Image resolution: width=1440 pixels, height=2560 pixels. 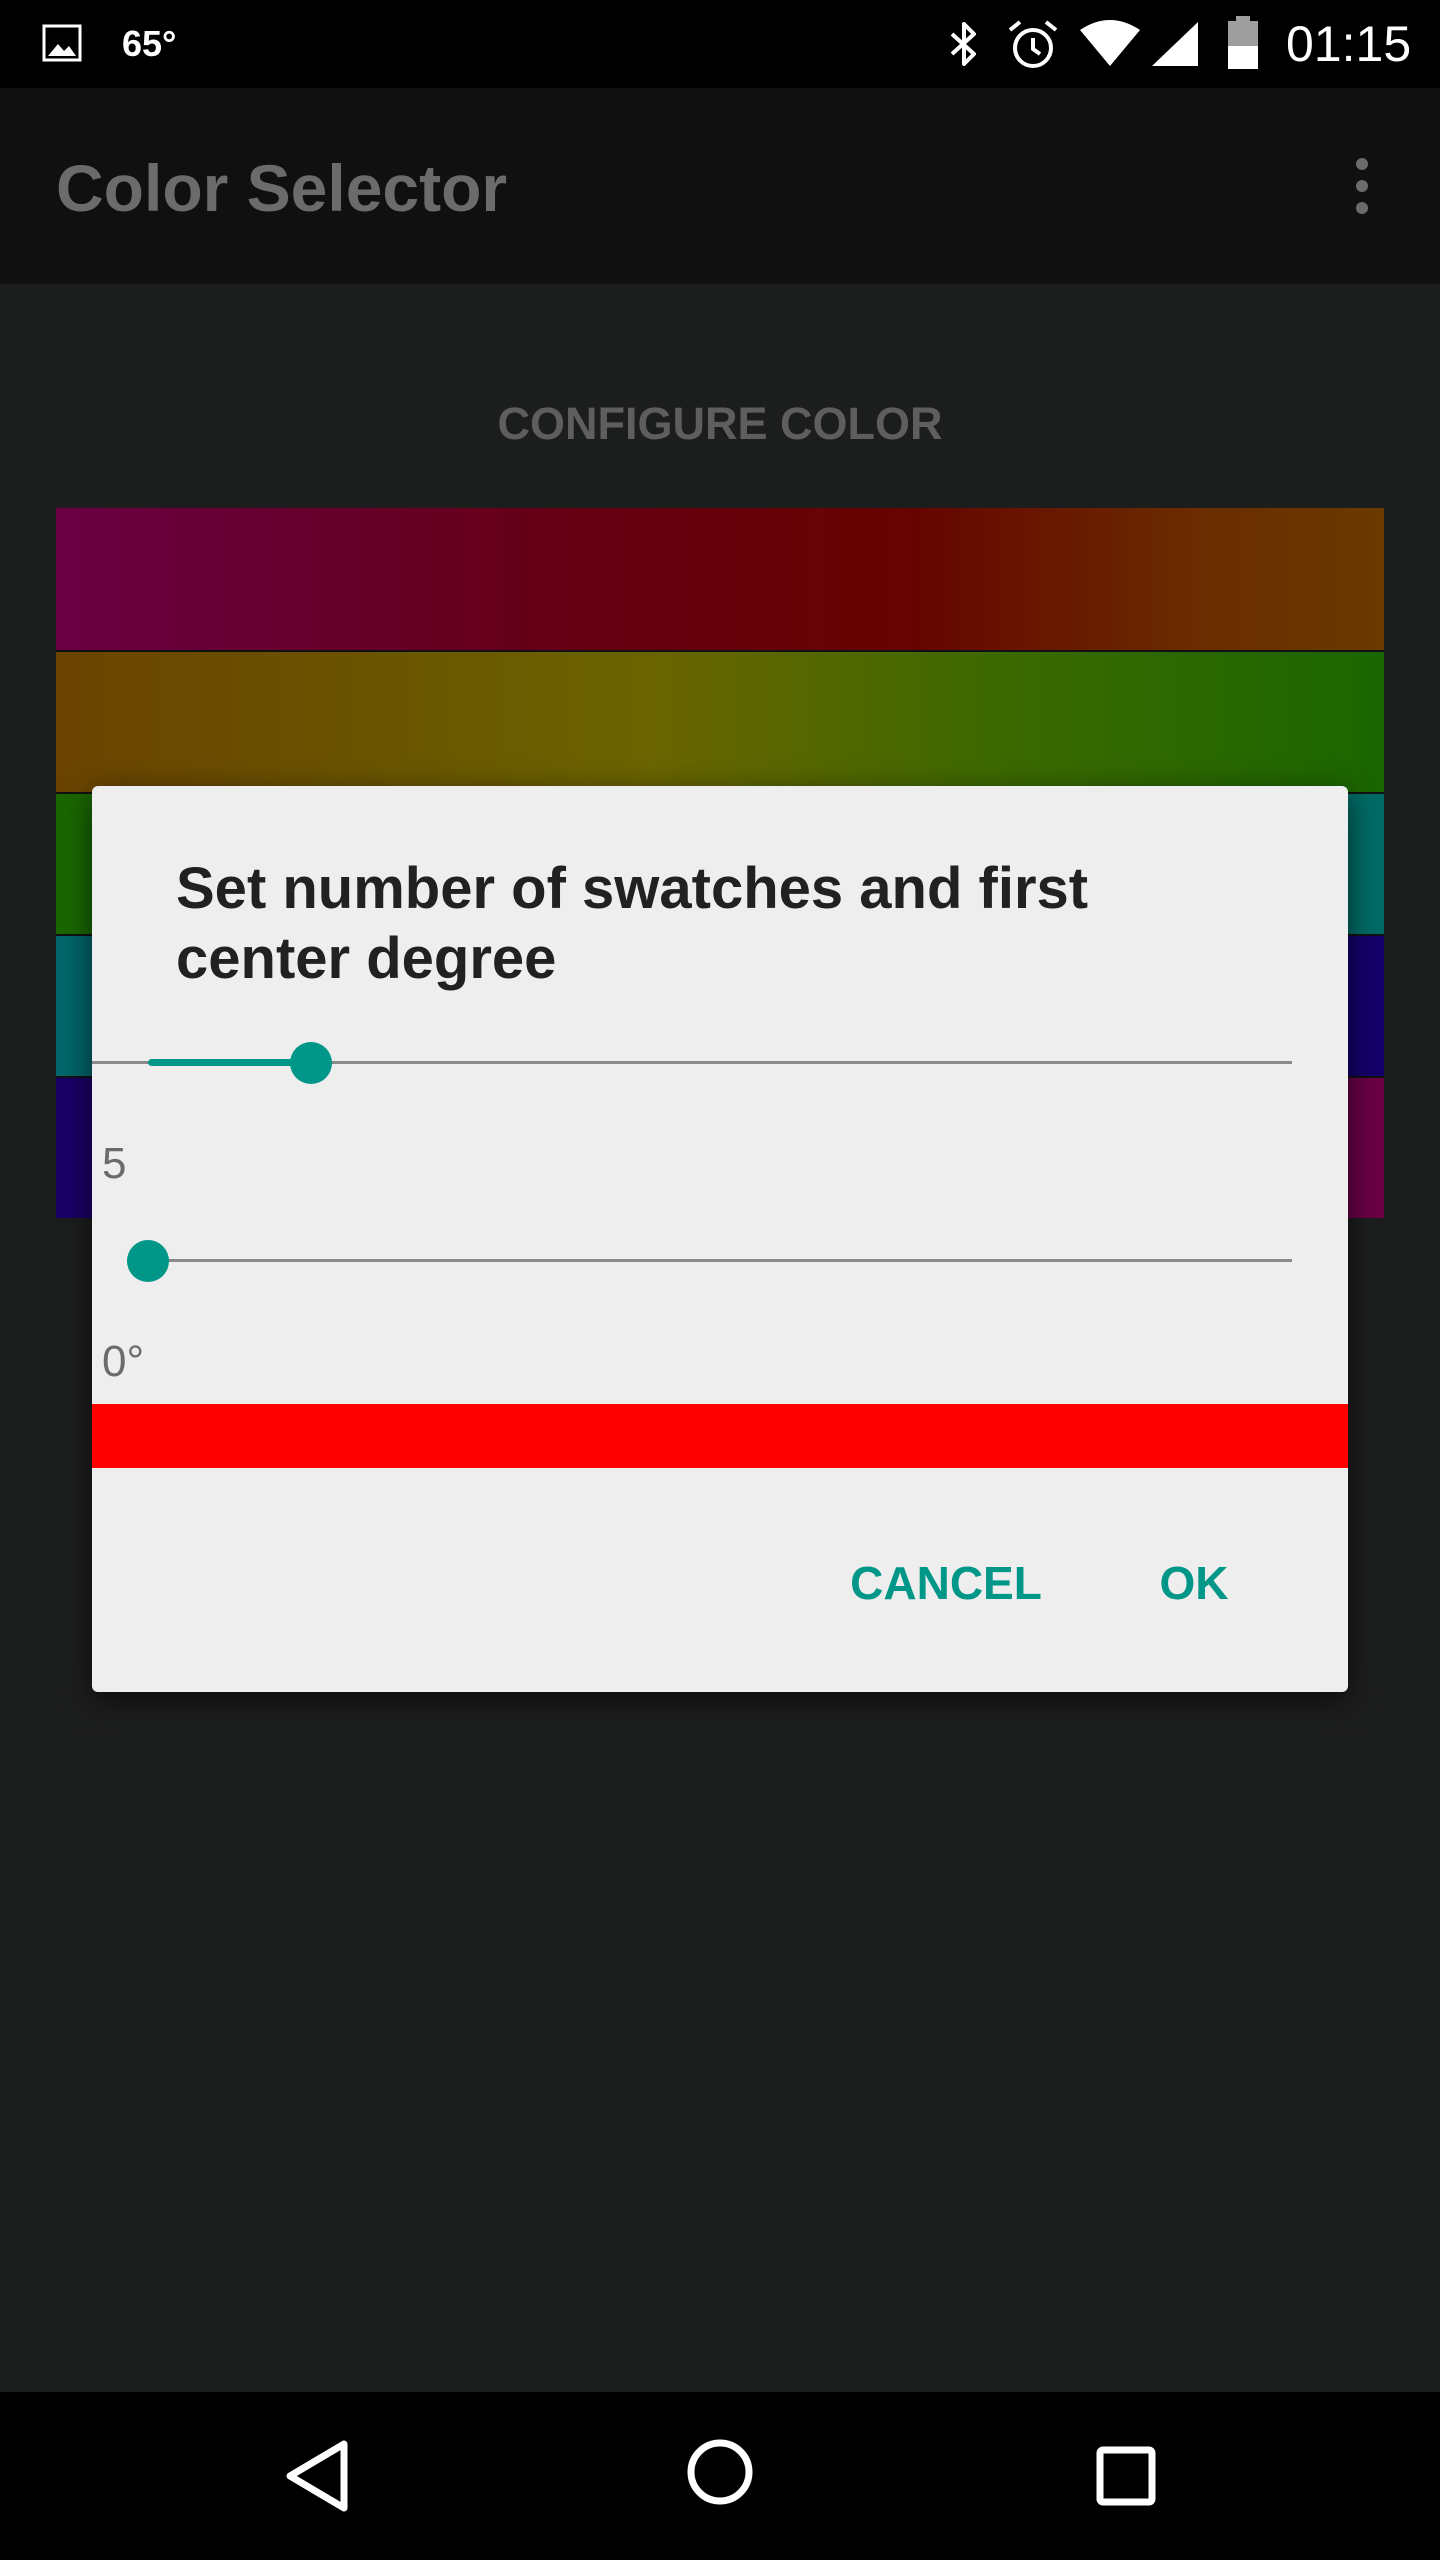 What do you see at coordinates (282, 188) in the screenshot?
I see `app-title: Color Selector` at bounding box center [282, 188].